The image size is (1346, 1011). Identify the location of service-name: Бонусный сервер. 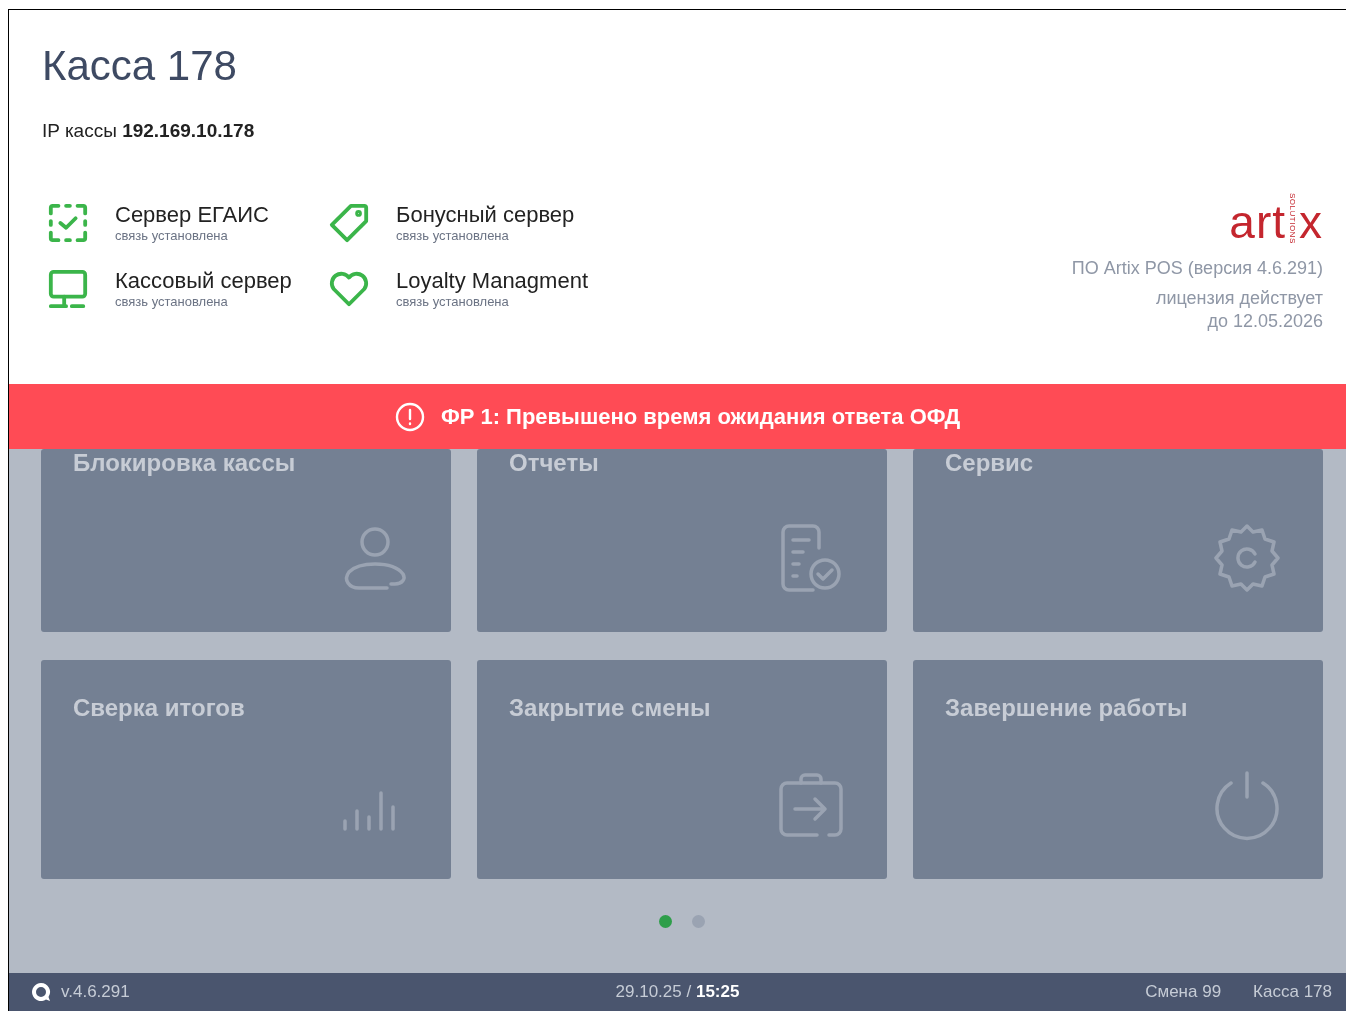
(485, 215).